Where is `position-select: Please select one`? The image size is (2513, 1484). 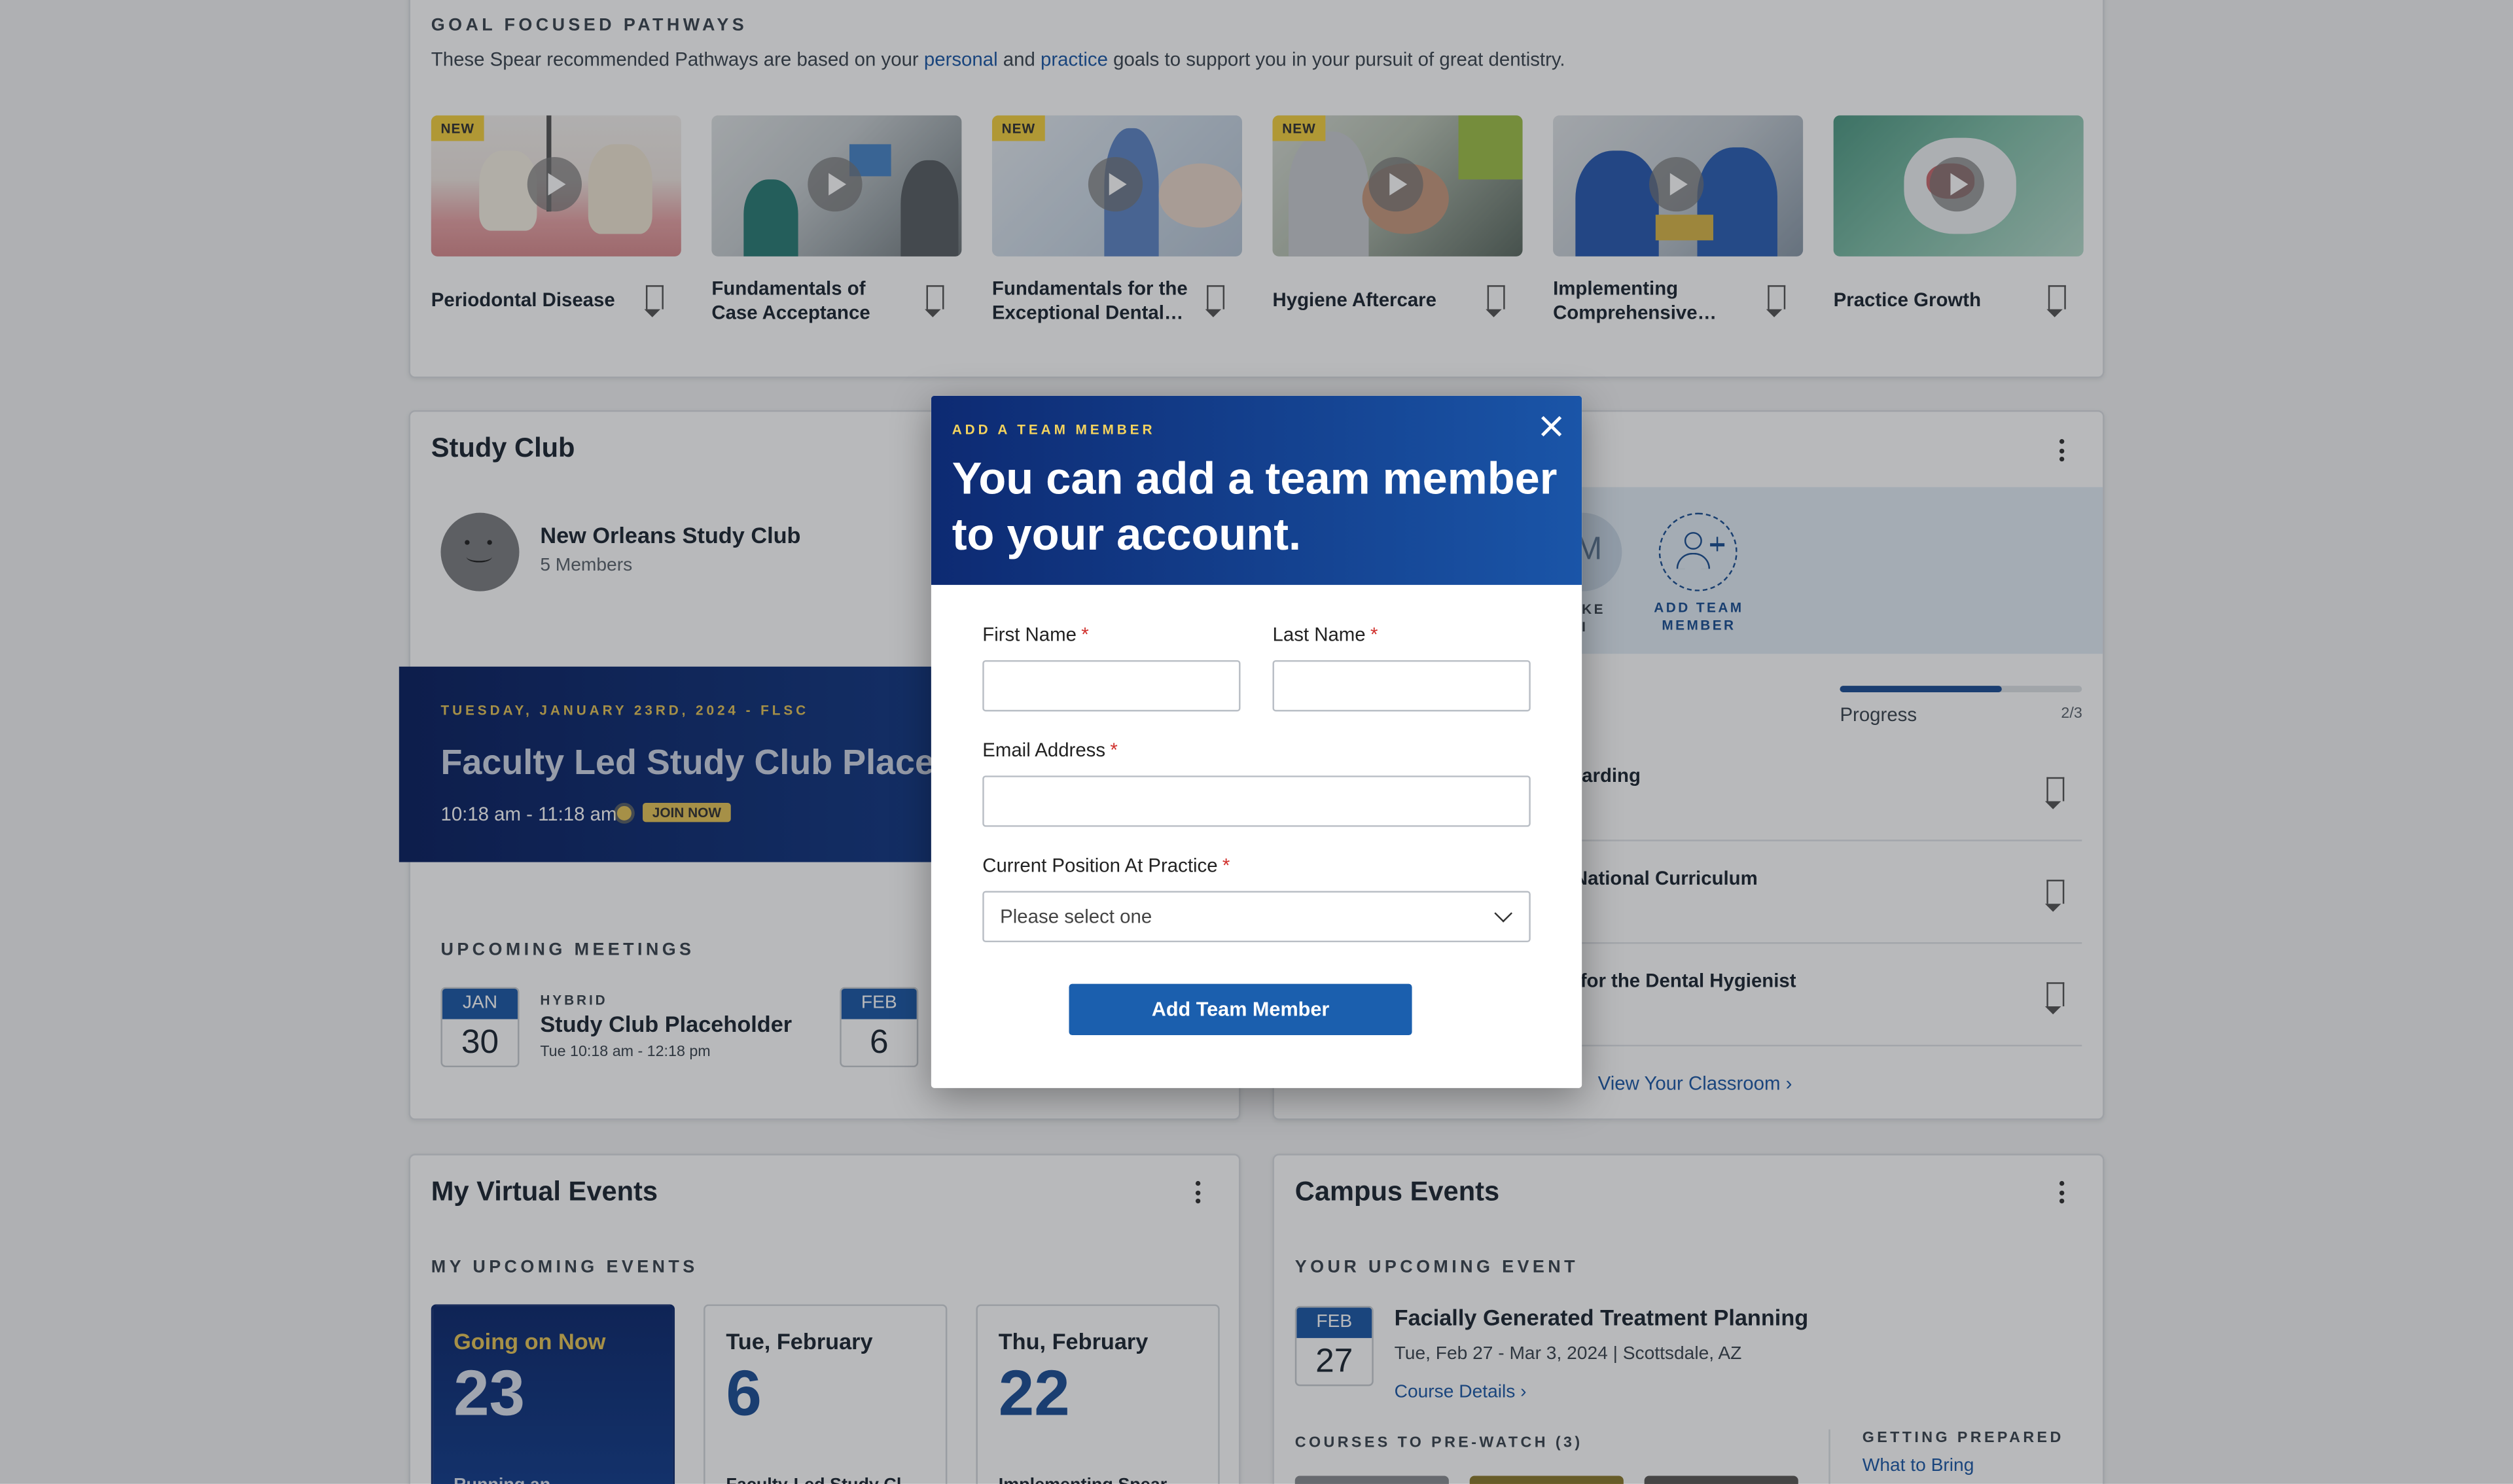
position-select: Please select one is located at coordinates (1256, 917).